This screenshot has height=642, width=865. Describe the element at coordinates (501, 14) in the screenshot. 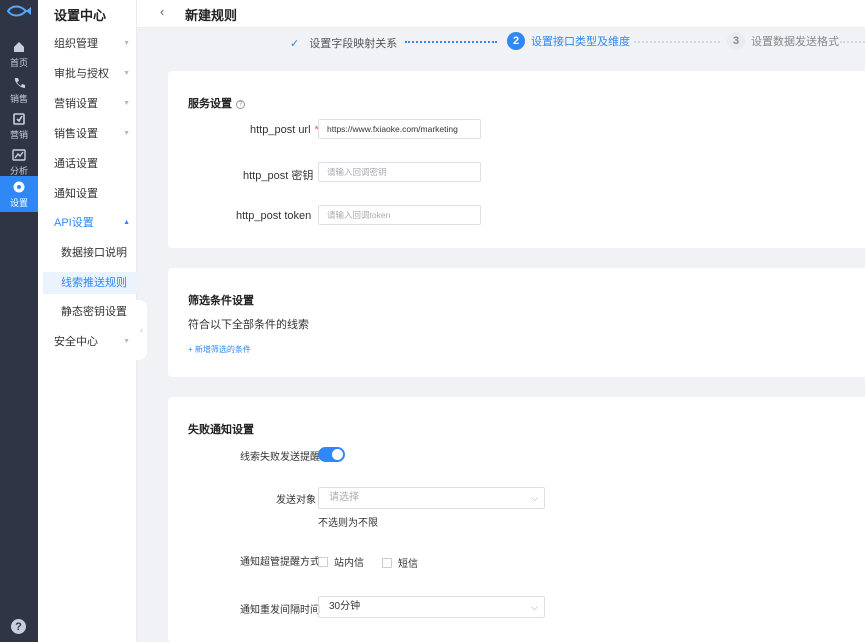

I see `page-header: ‹ 新建规则` at that location.